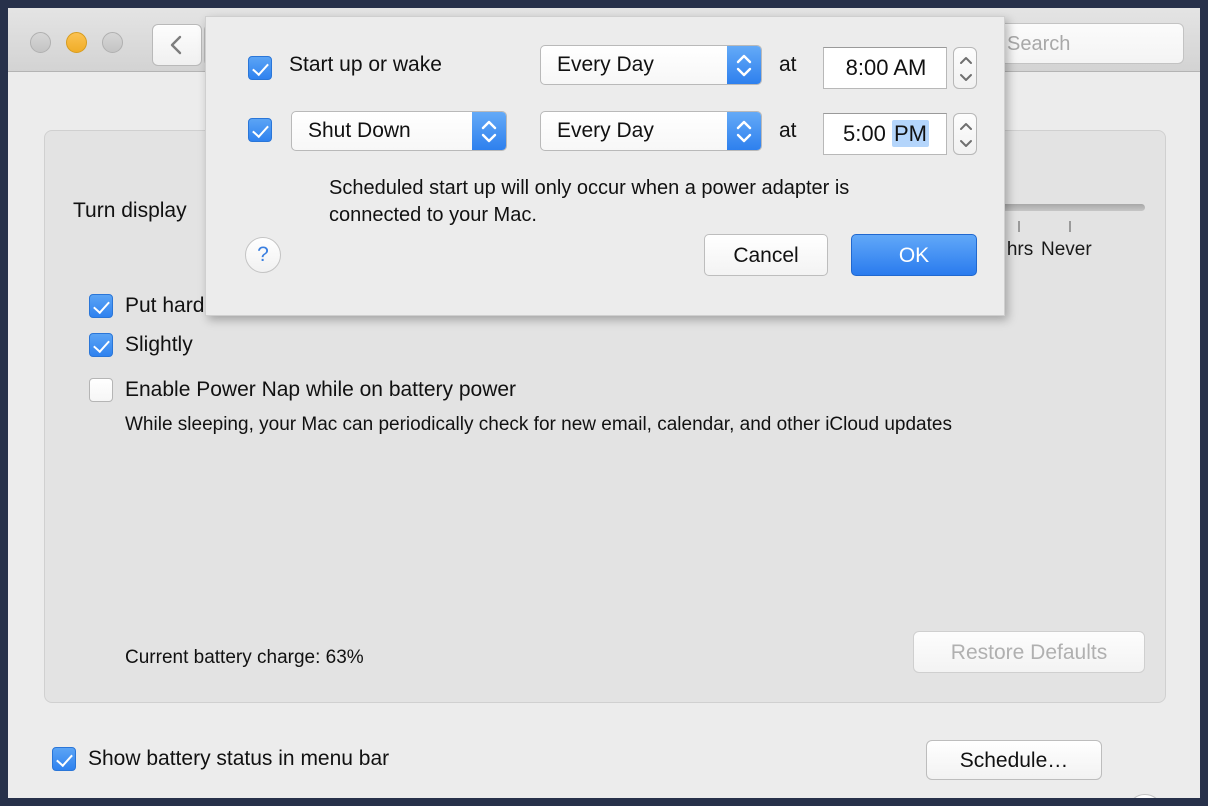  I want to click on hard-disk-label: Put hard, so click(165, 305).